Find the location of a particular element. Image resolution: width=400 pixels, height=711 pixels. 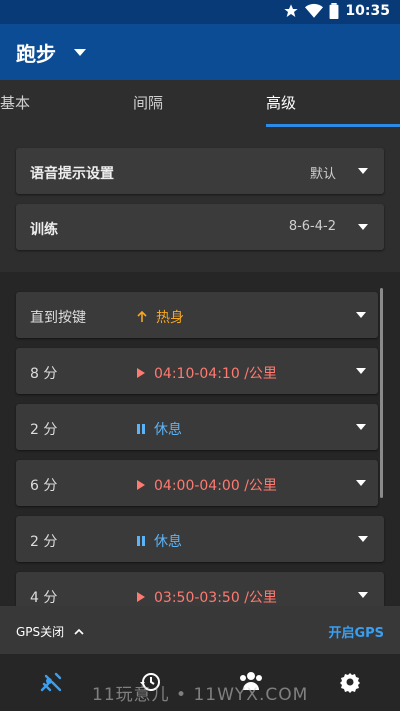

step-duration: 6 分 is located at coordinates (44, 486).